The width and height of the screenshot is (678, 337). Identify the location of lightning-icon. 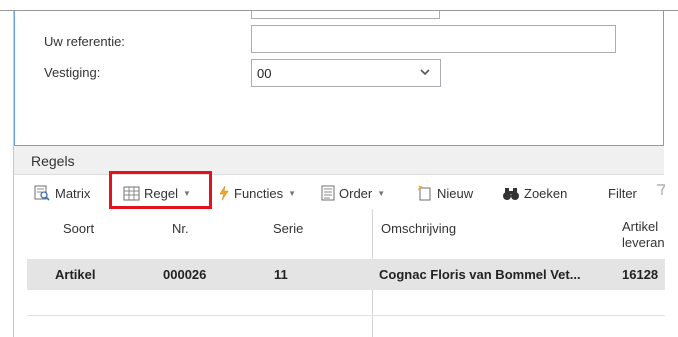
(224, 193).